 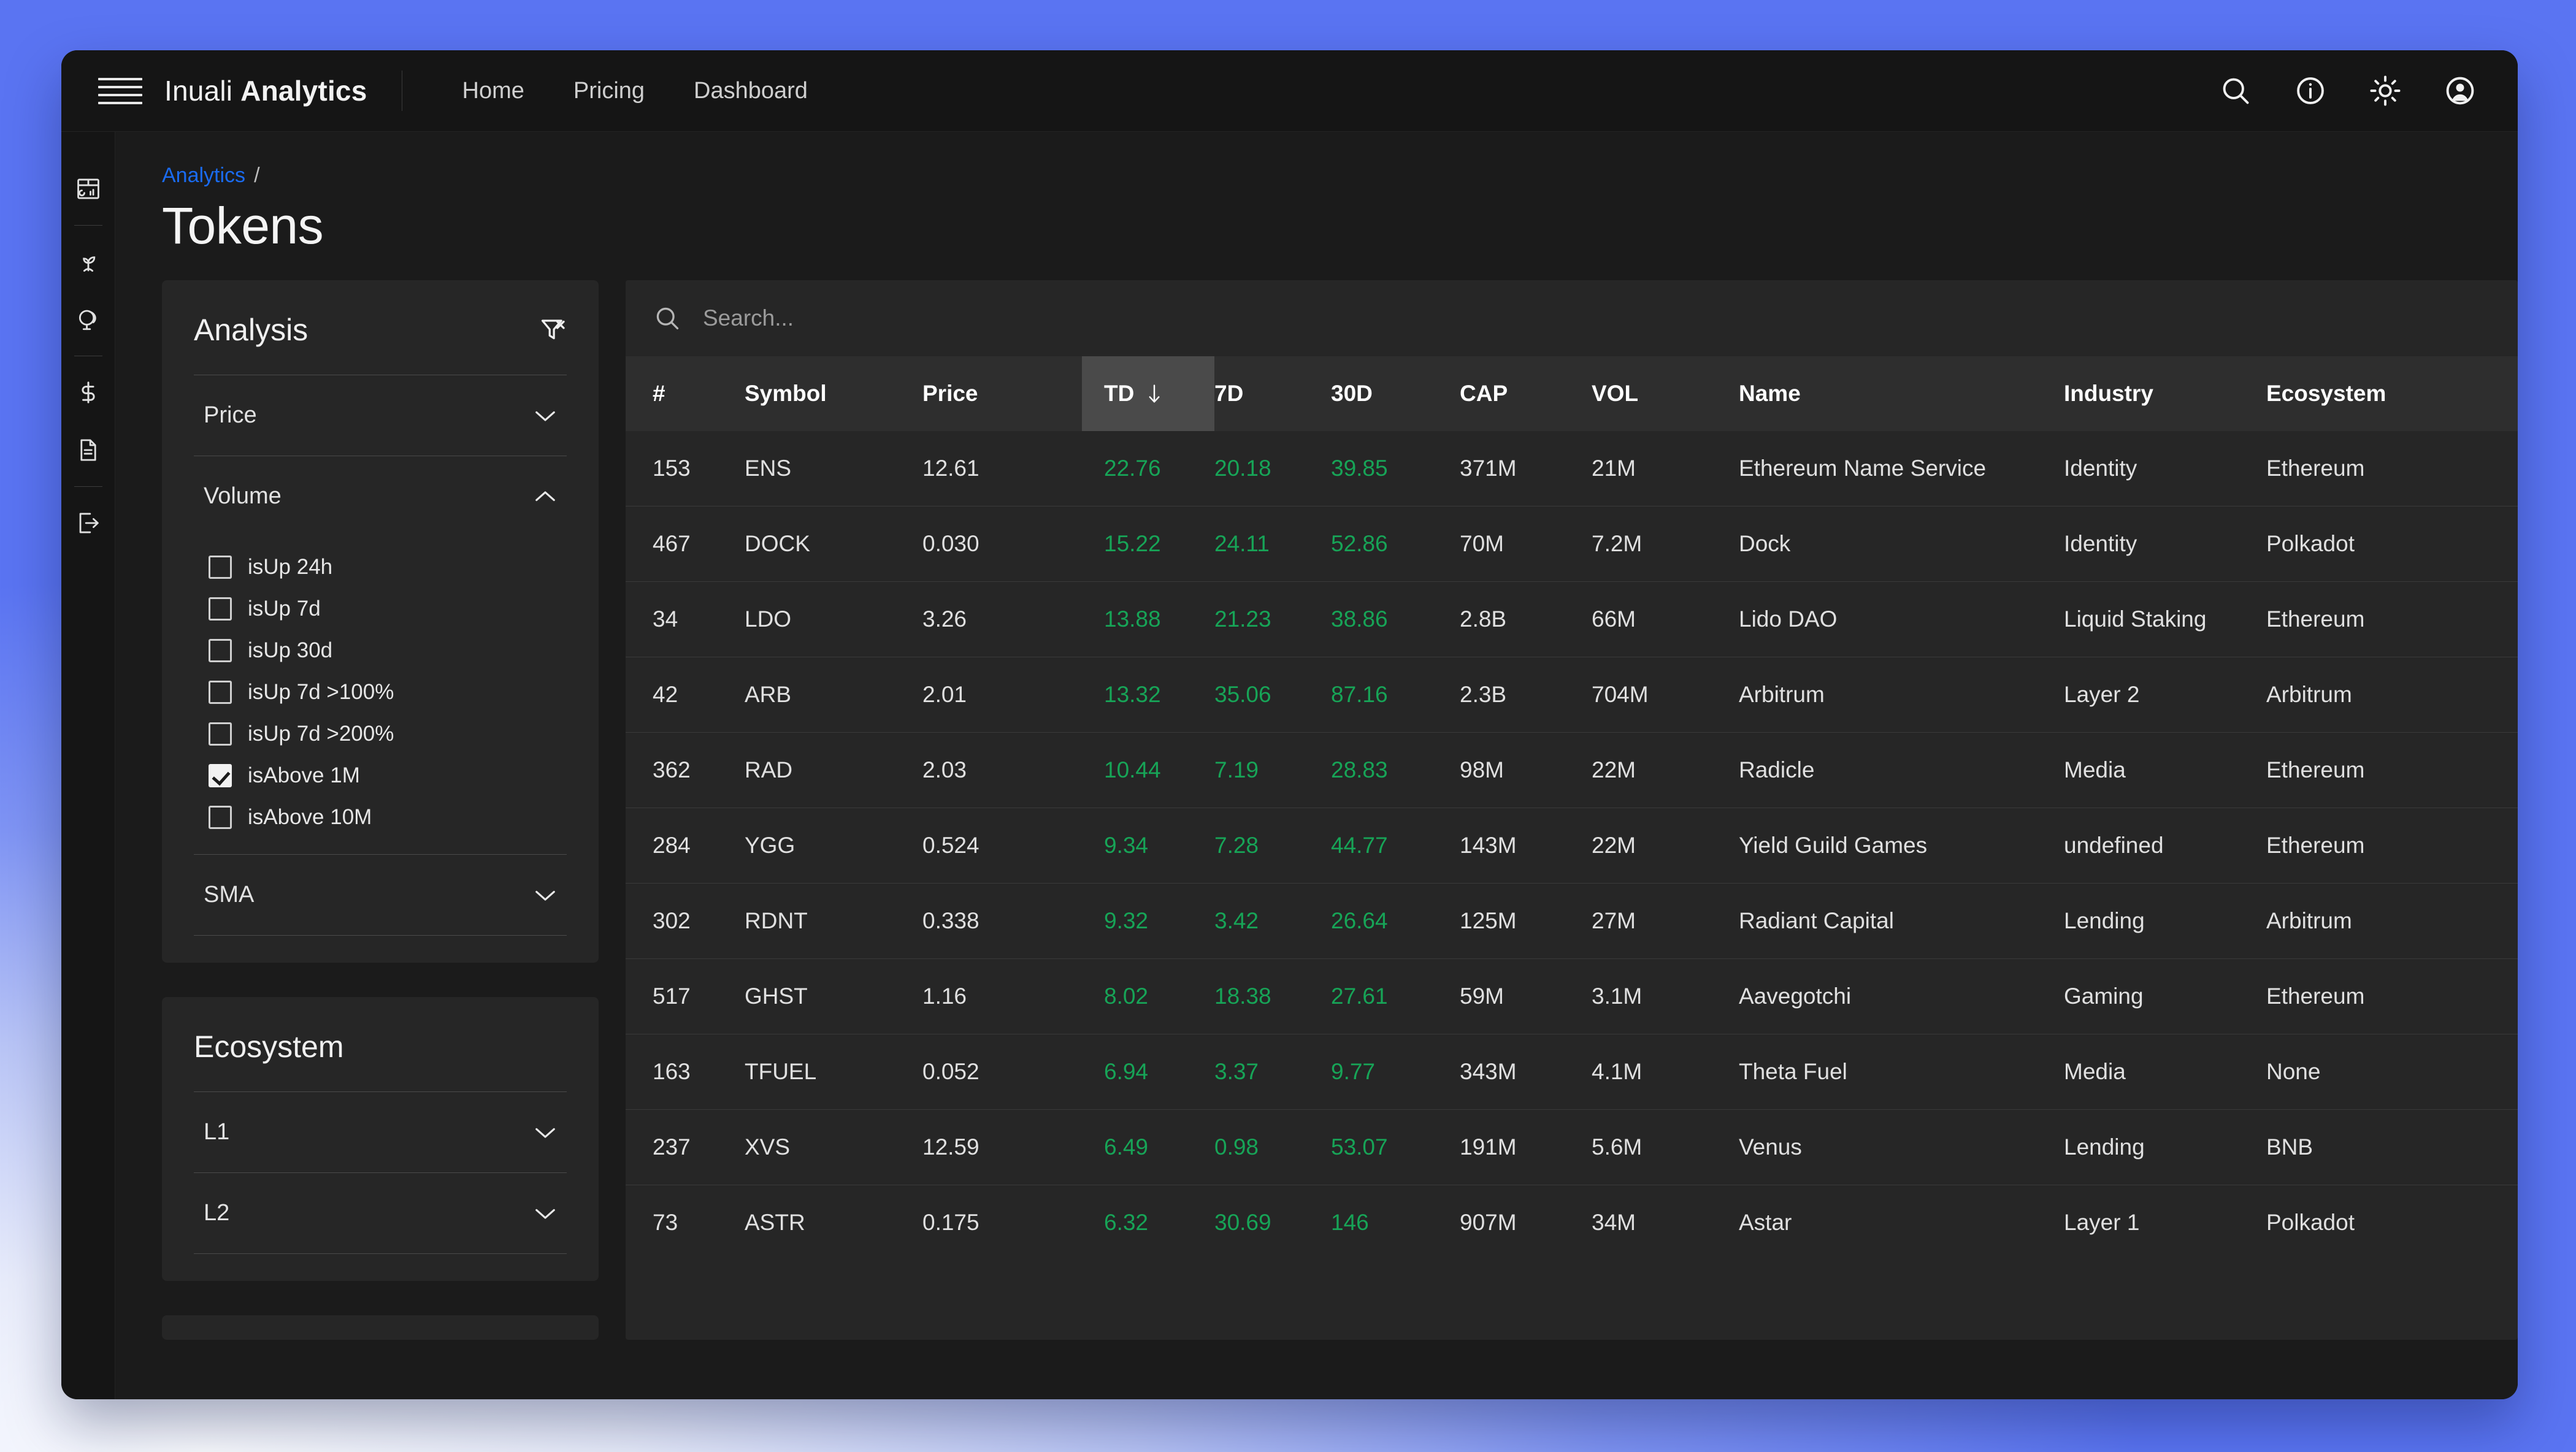 I want to click on checkbox-is-above-1m: isAbove 1M, so click(x=388, y=776).